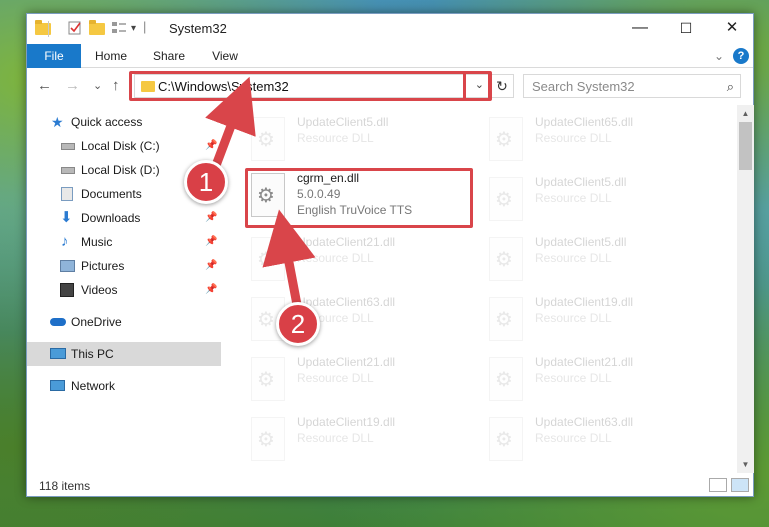 The height and width of the screenshot is (527, 769). I want to click on callout-badge-2: 2, so click(298, 324).